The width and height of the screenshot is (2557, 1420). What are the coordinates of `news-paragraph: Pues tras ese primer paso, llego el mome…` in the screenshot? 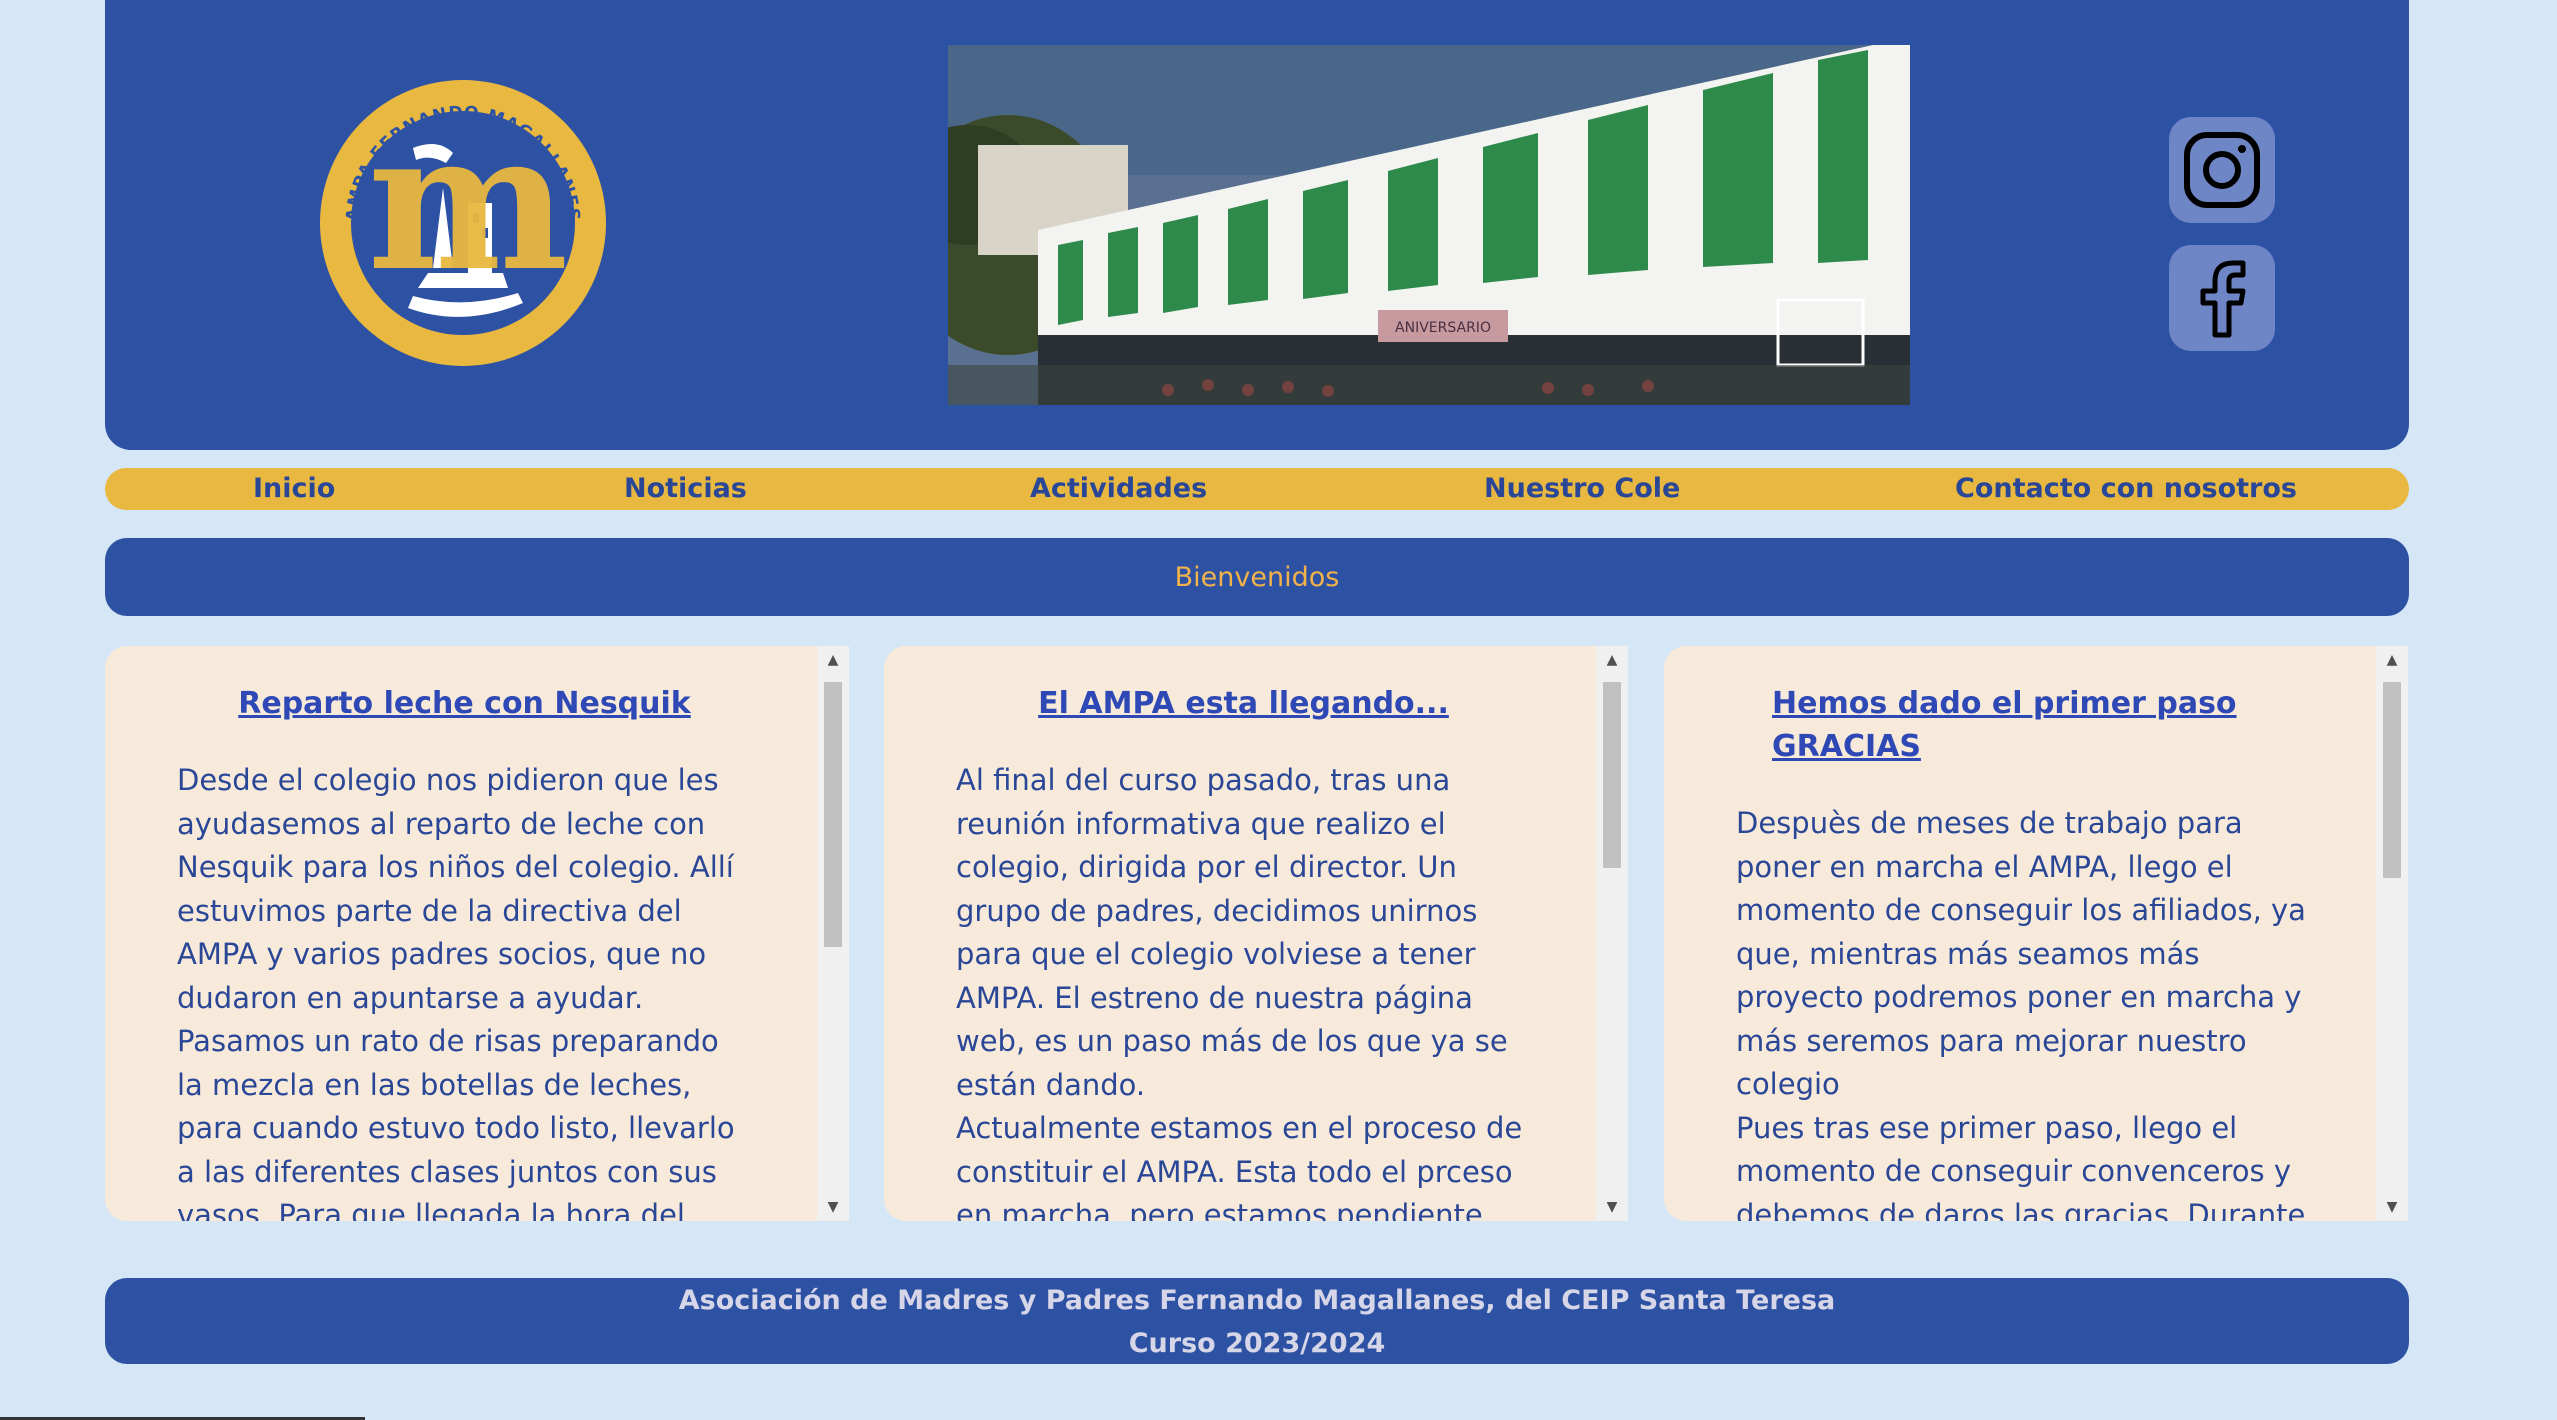 It's located at (2021, 1166).